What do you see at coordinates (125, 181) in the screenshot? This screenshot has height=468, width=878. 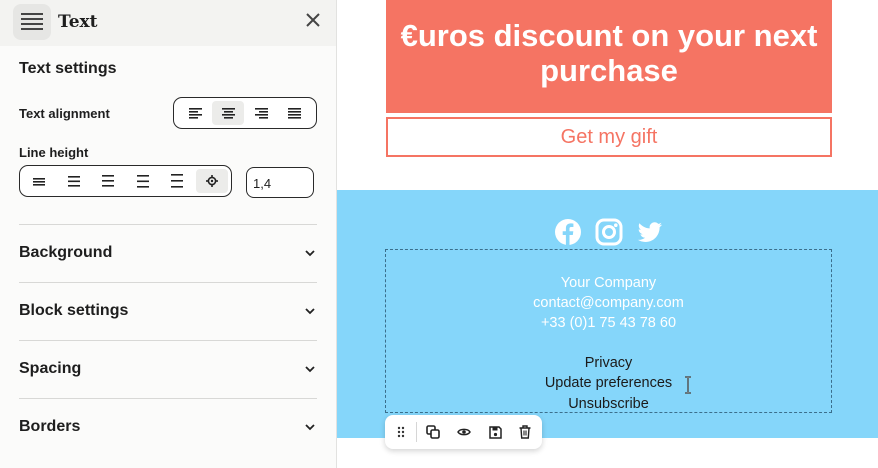 I see `line-height-control` at bounding box center [125, 181].